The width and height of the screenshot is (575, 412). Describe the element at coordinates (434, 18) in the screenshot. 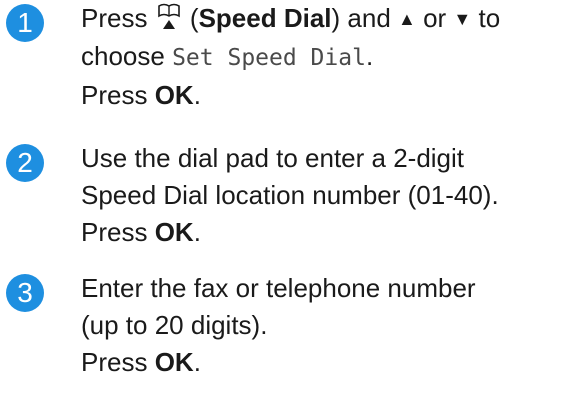

I see `instruction-text: or` at that location.